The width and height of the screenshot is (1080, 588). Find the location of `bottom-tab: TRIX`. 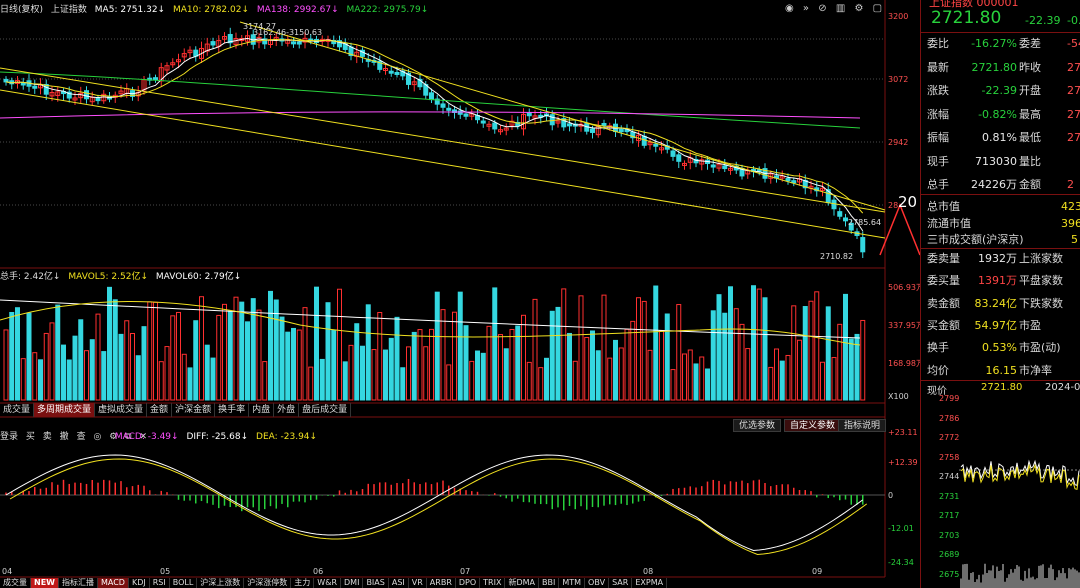

bottom-tab: TRIX is located at coordinates (493, 583).